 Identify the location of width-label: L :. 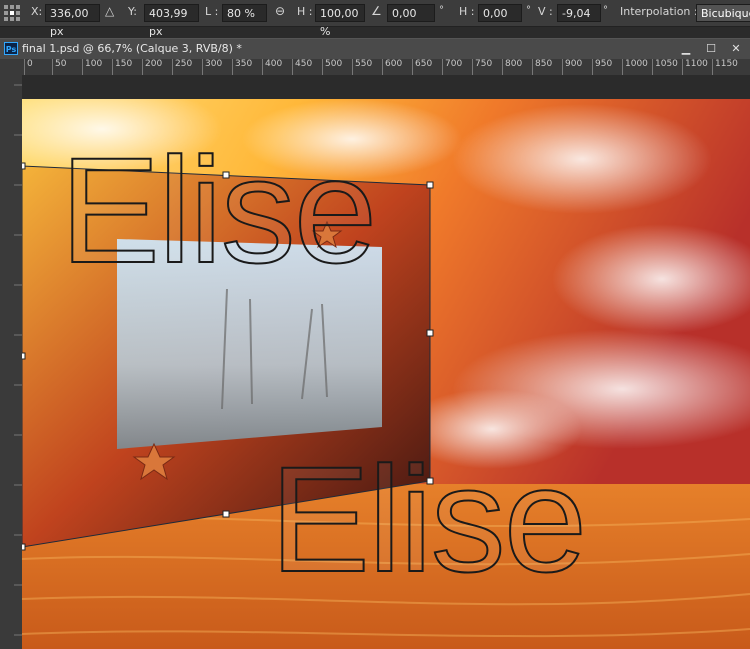
(212, 11).